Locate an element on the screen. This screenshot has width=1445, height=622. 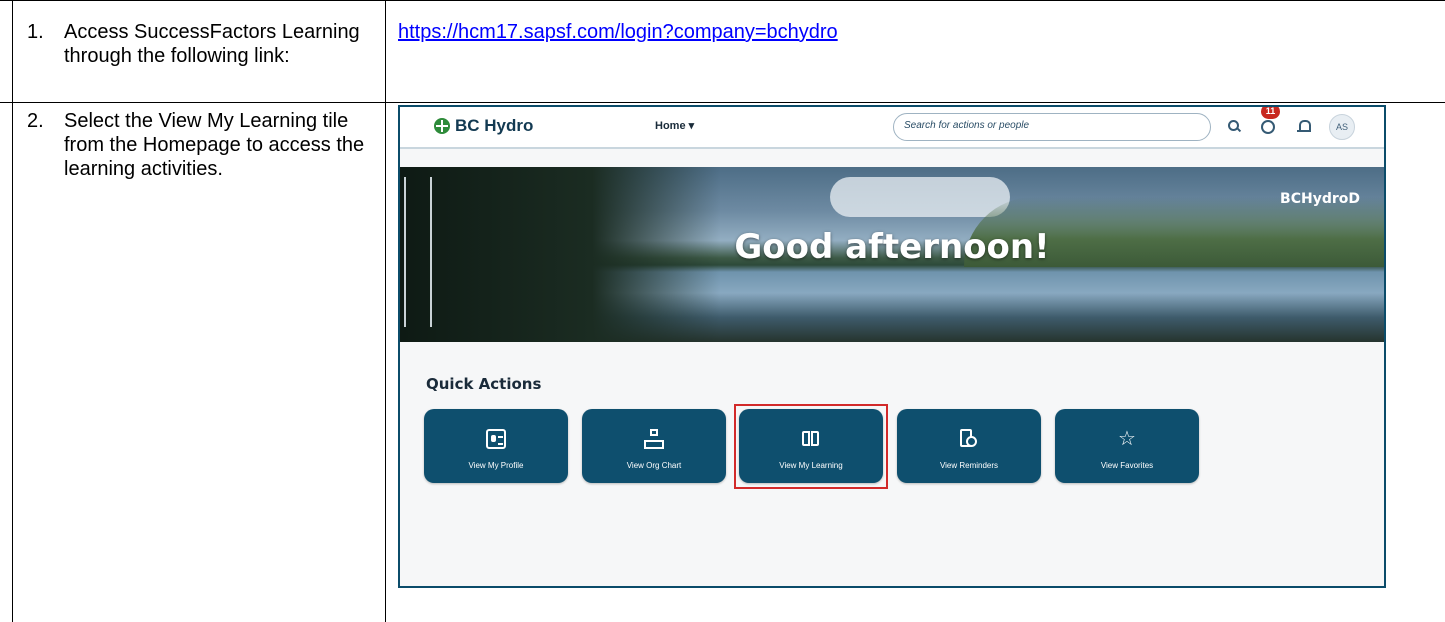
logo-text: BC Hydro is located at coordinates (494, 125).